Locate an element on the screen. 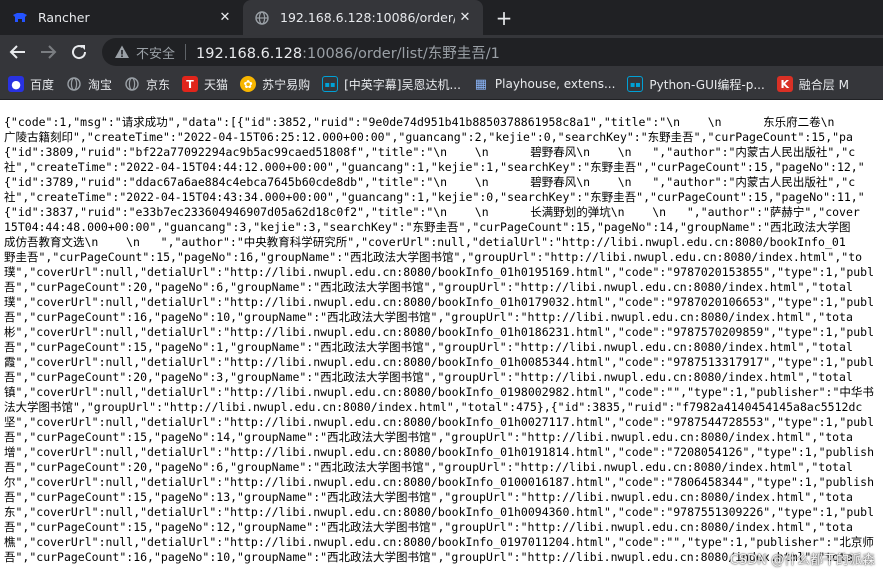 The image size is (883, 574). grid-icon: ▦ is located at coordinates (481, 84).